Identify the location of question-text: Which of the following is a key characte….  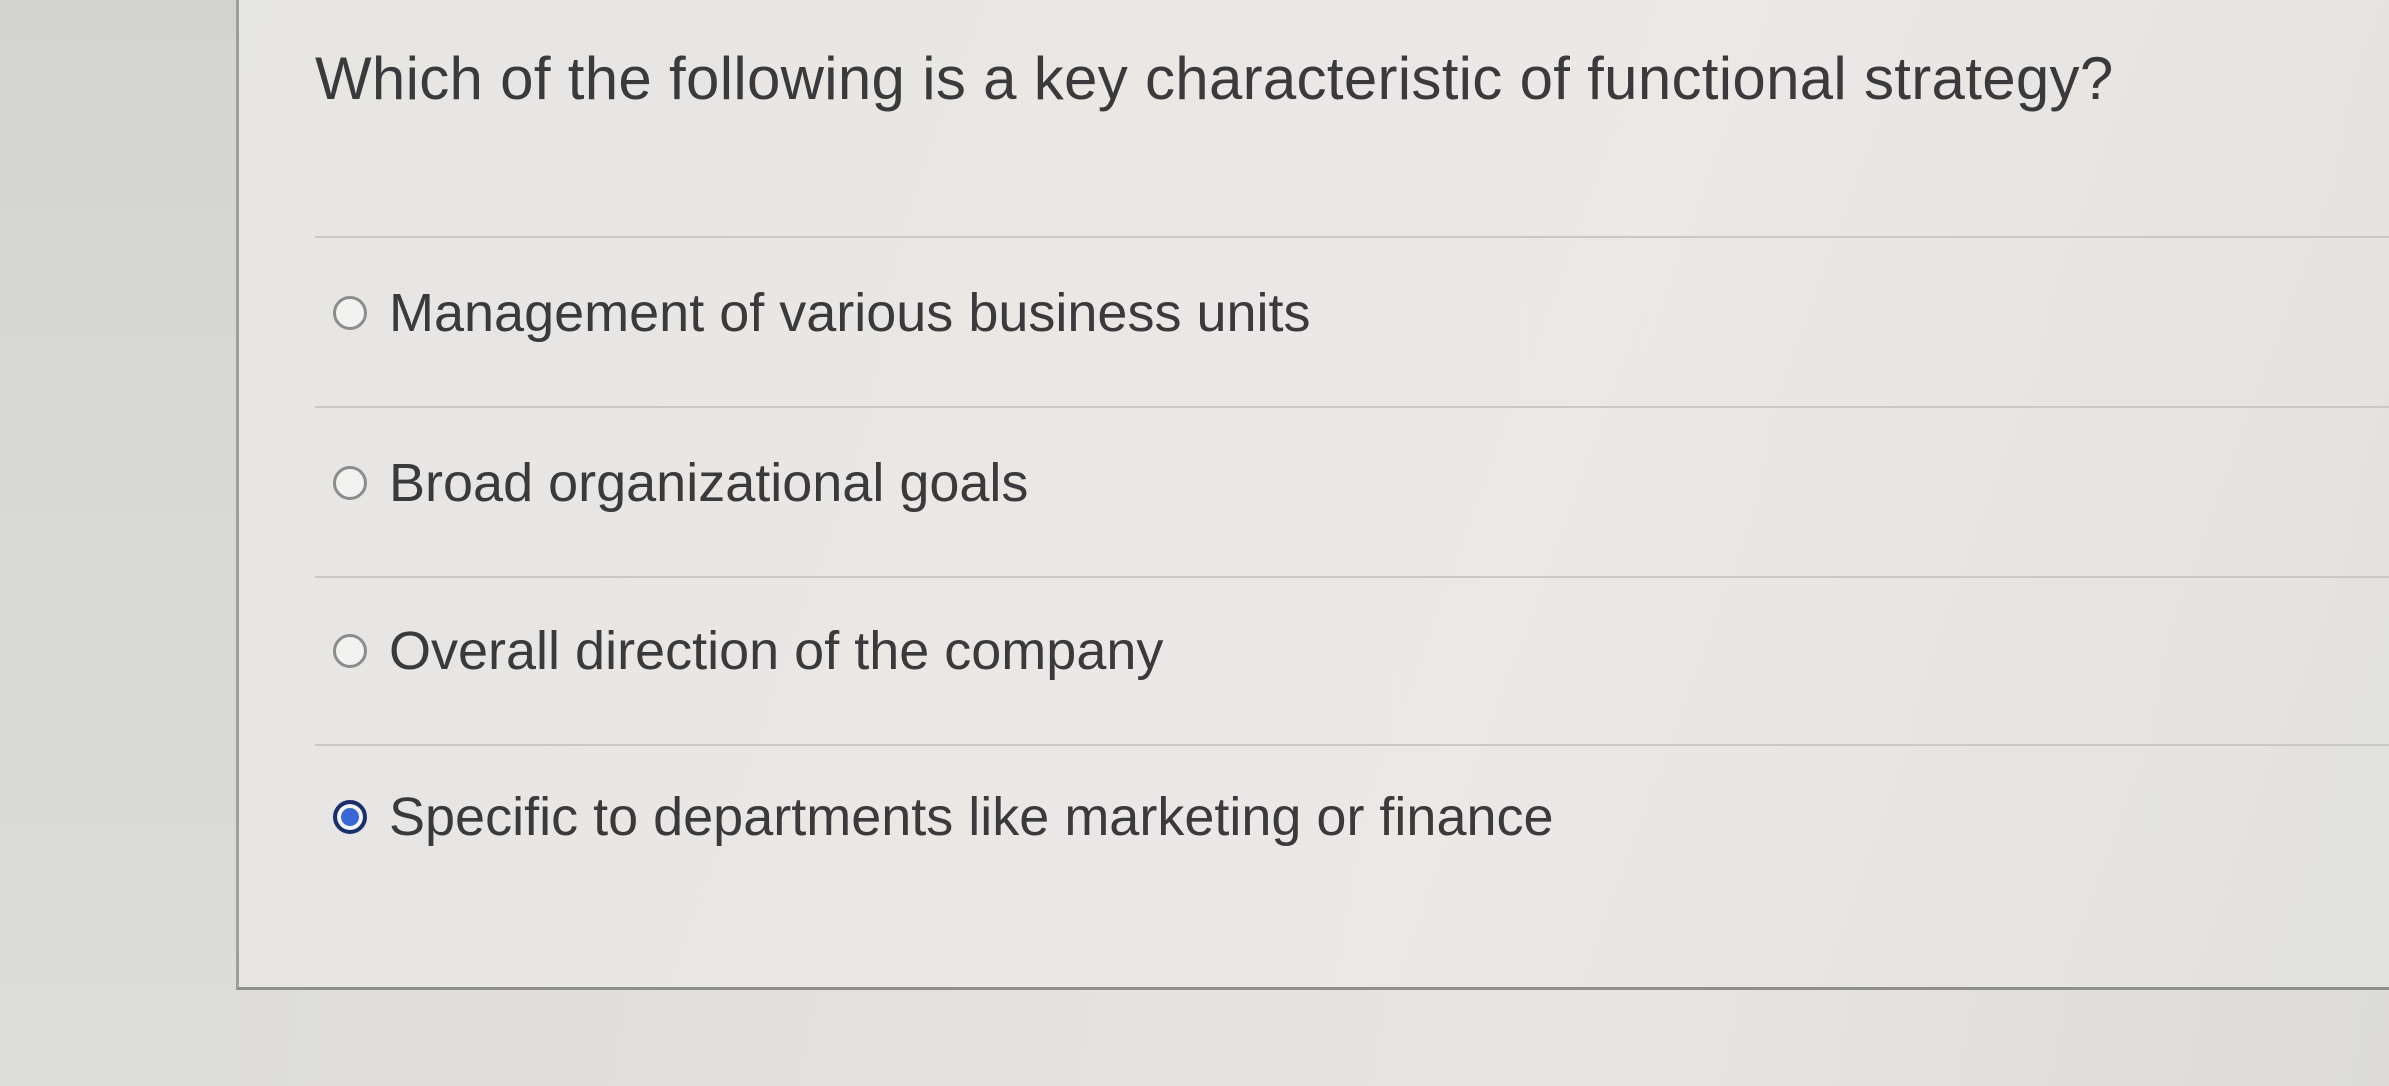
(1214, 78).